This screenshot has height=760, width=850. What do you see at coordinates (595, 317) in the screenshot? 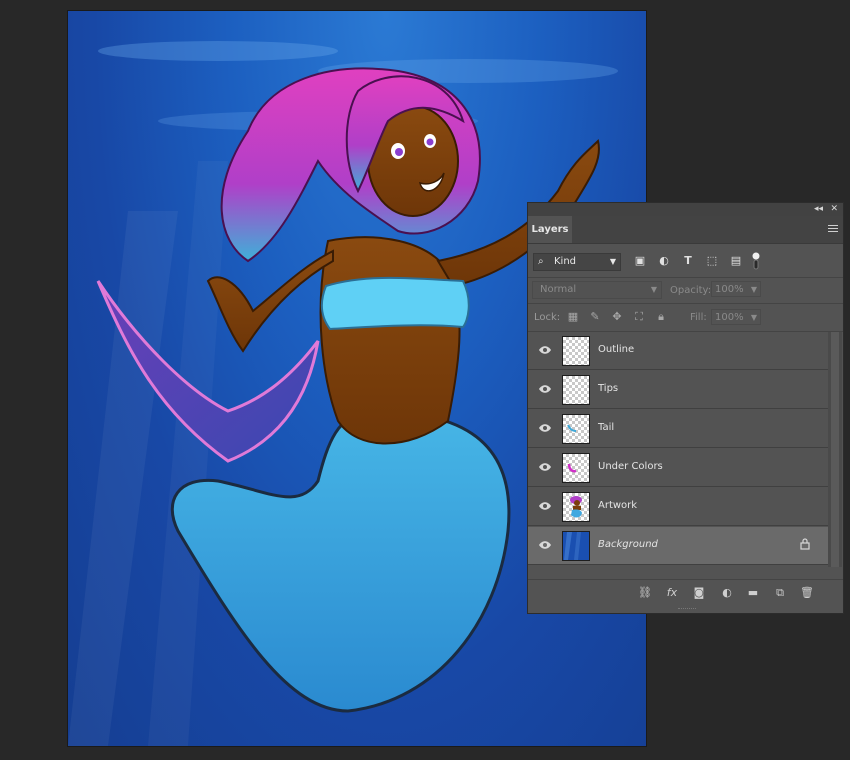
I see `lock-image-pixels-icon: ✎` at bounding box center [595, 317].